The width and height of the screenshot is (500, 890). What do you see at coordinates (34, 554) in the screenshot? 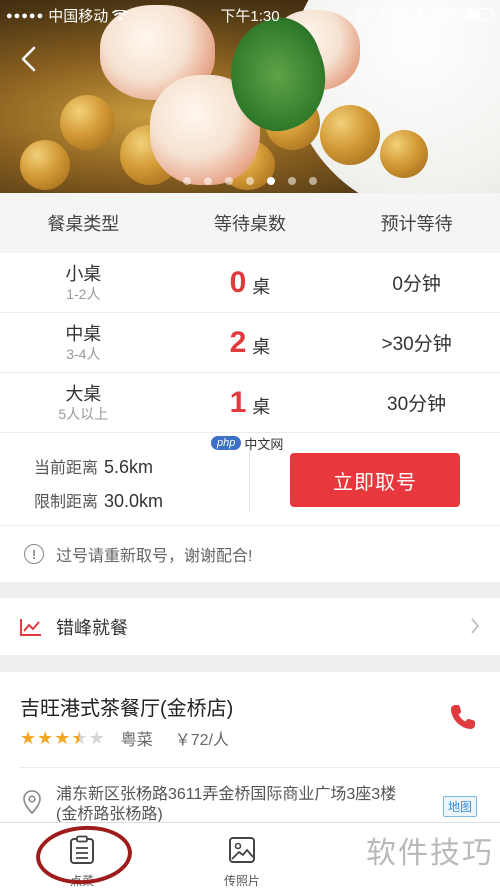
I see `info-icon: !` at bounding box center [34, 554].